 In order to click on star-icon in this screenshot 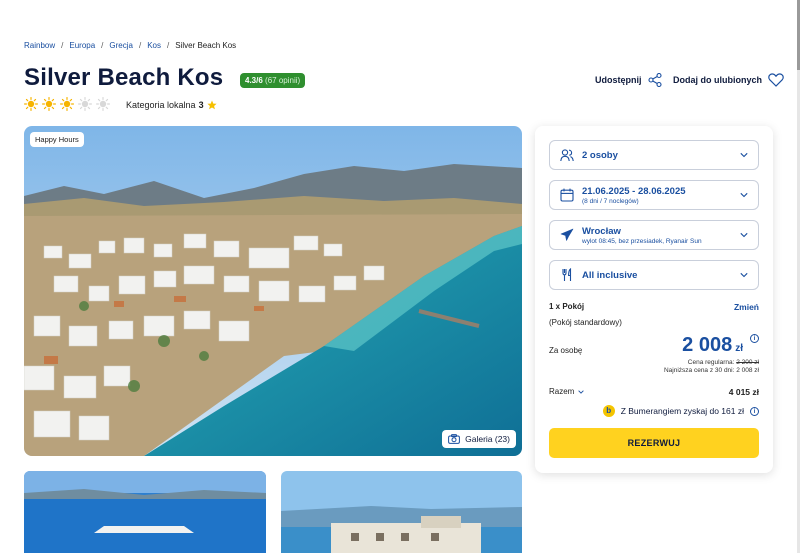, I will do `click(211, 105)`.